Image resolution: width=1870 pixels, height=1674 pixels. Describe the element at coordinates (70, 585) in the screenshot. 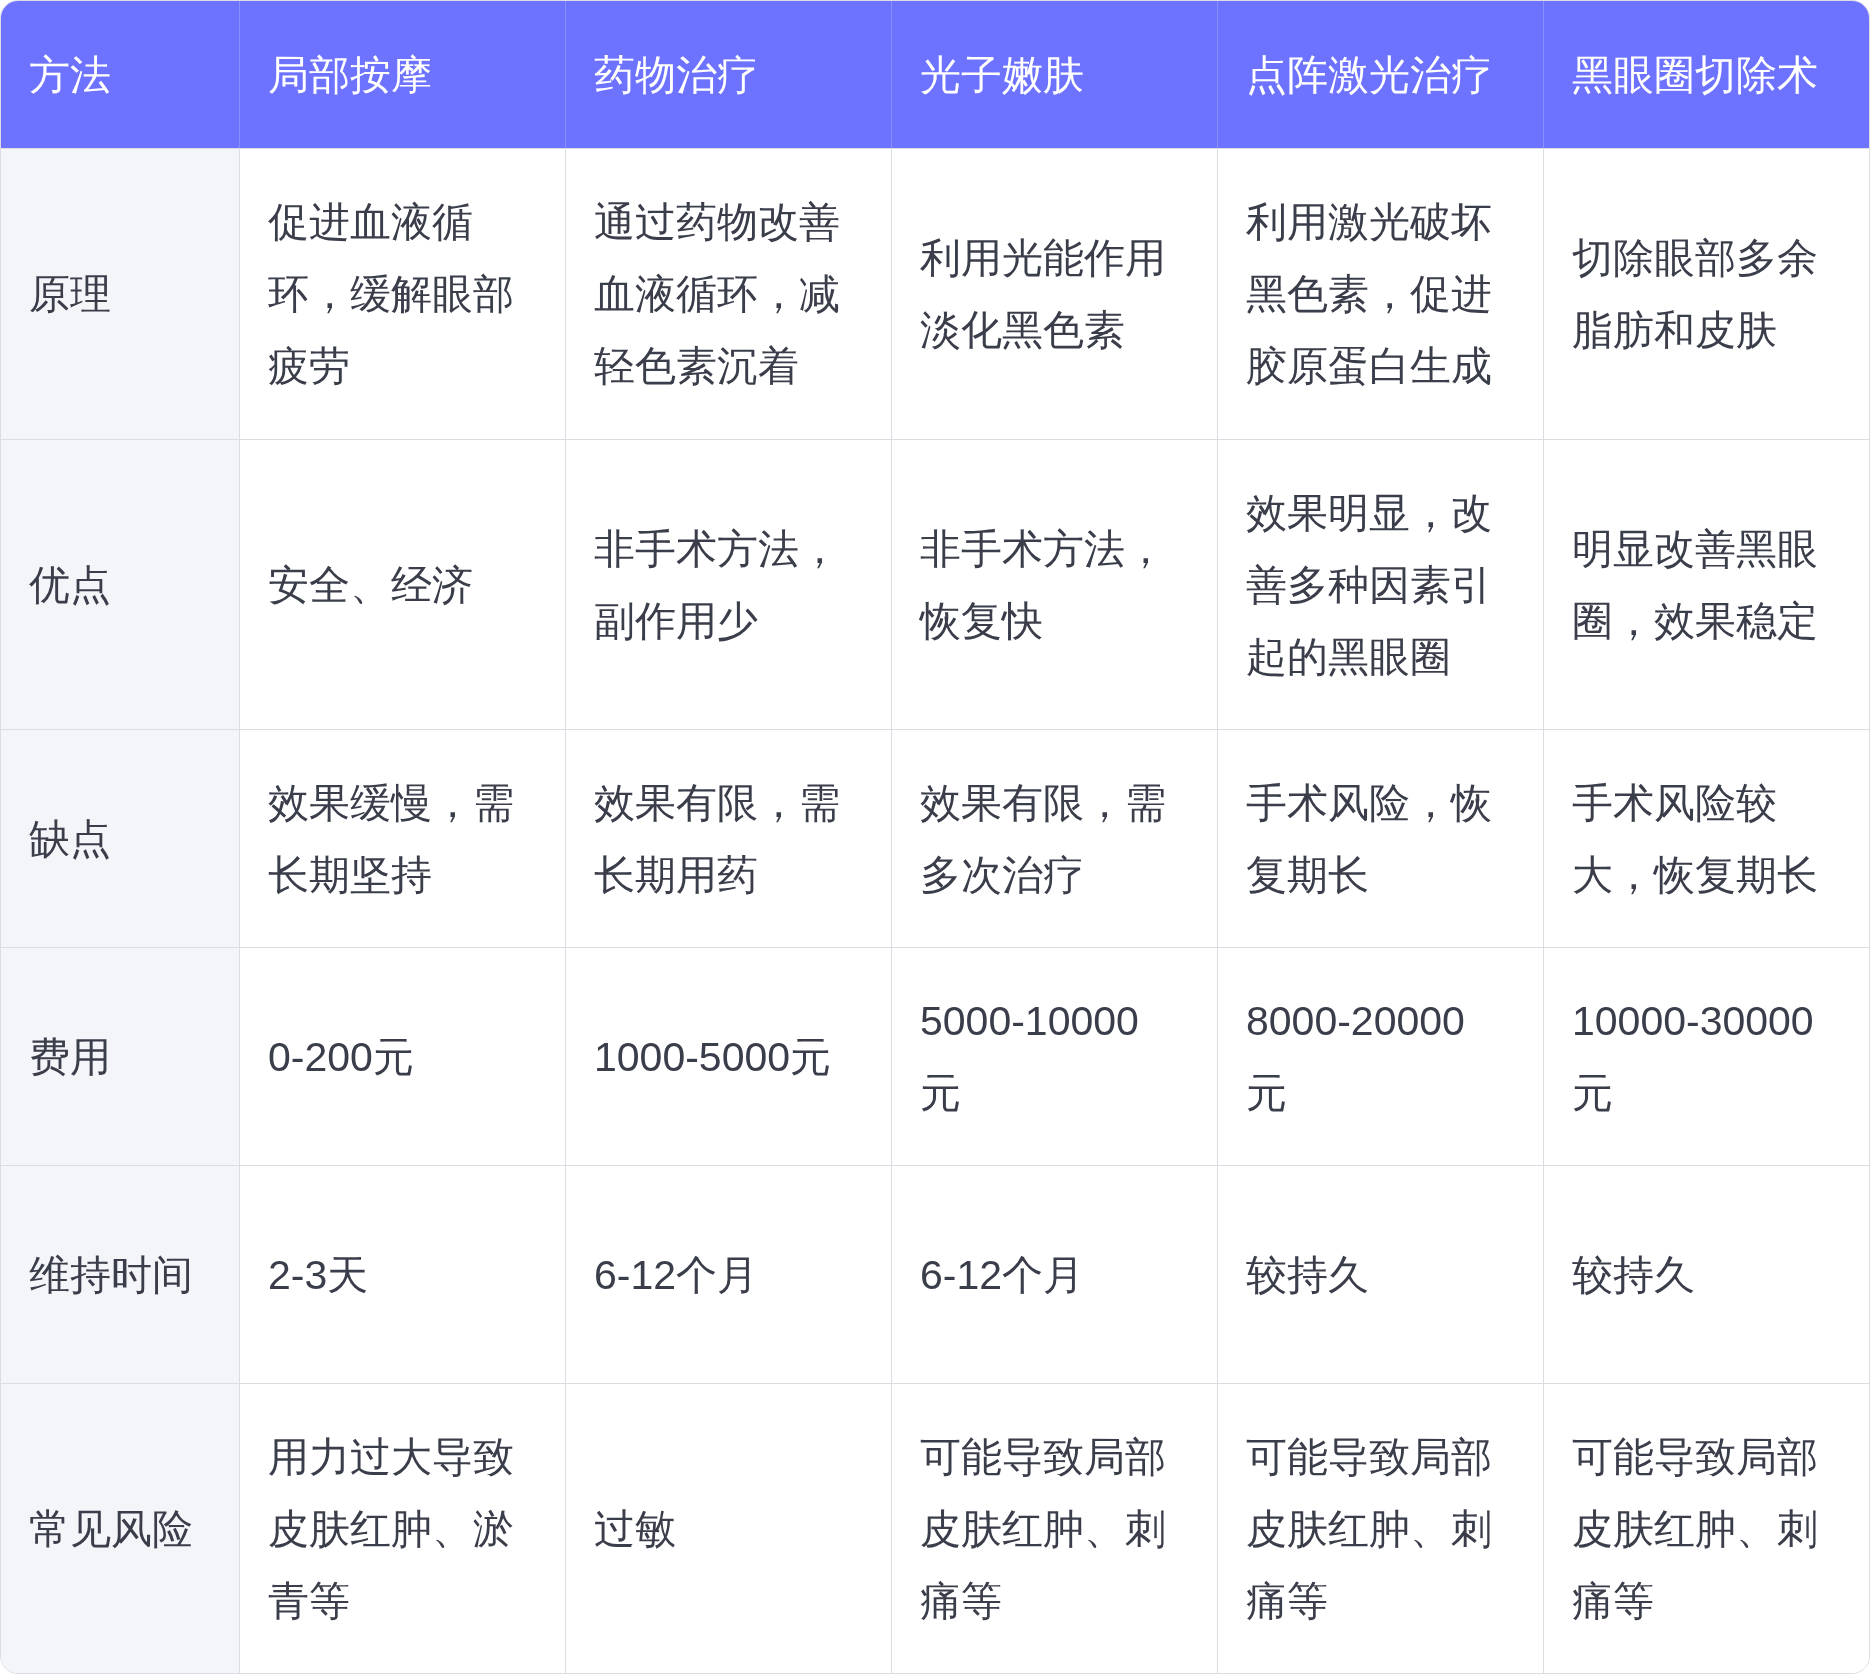

I see `row-header: 优点` at that location.